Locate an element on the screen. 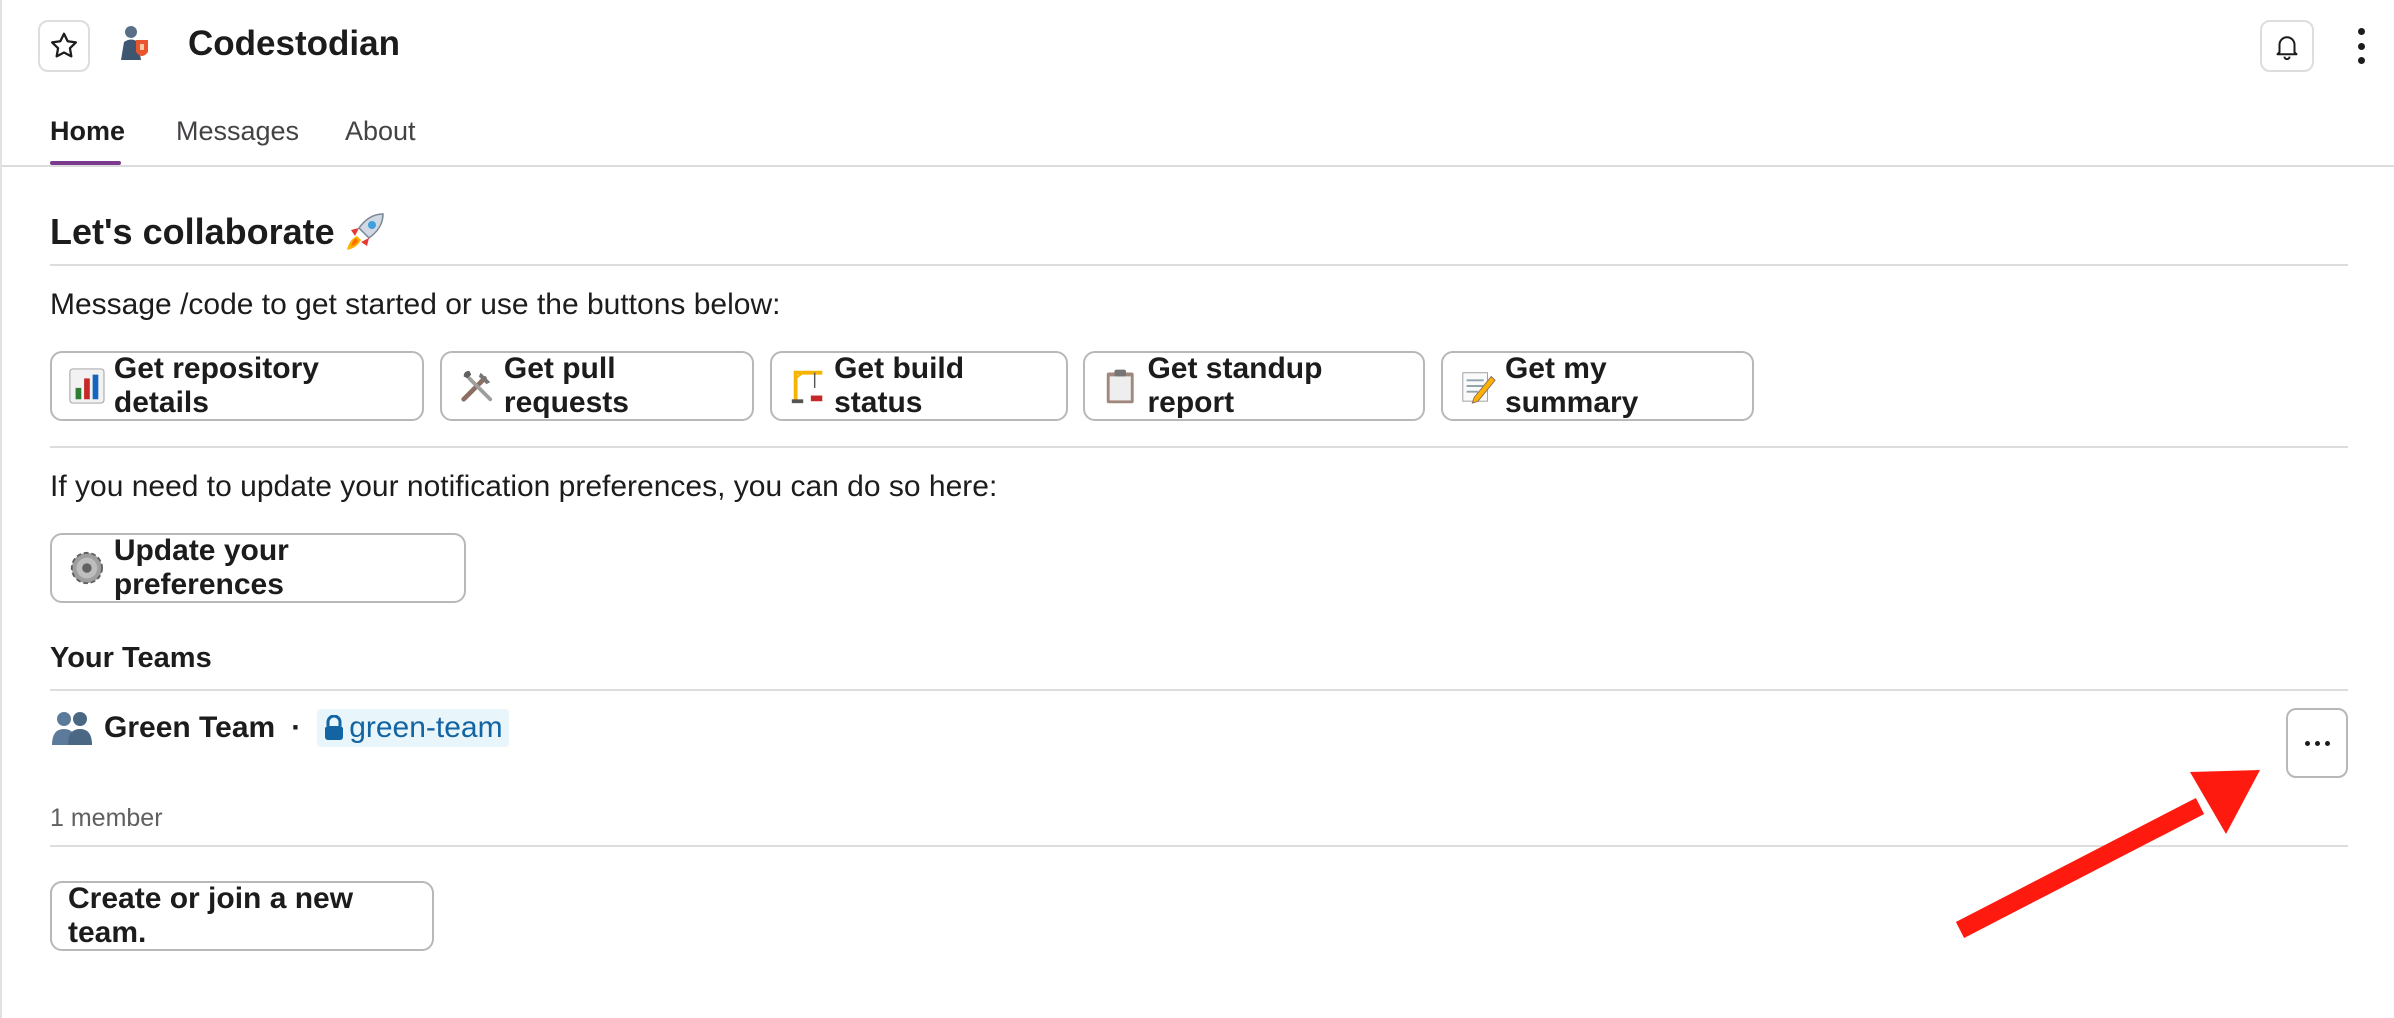 The height and width of the screenshot is (1018, 2394). team-row: Green Team · green-team is located at coordinates (279, 728).